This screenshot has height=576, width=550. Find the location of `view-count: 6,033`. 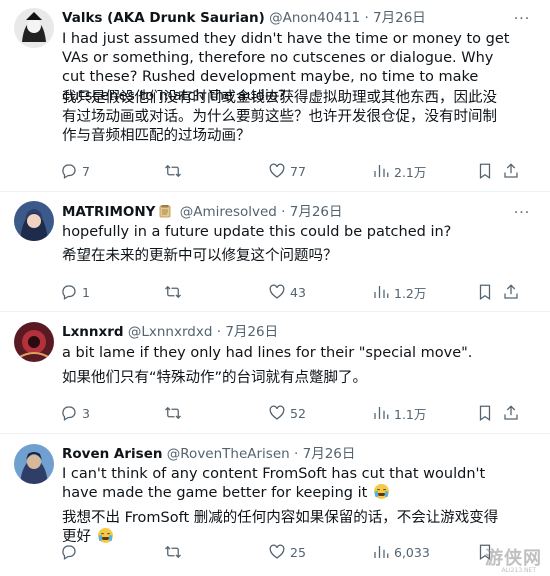

view-count: 6,033 is located at coordinates (412, 552).